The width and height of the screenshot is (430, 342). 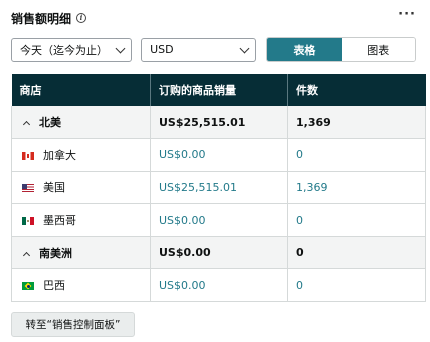 What do you see at coordinates (41, 18) in the screenshot?
I see `widget-title: 销售额明细` at bounding box center [41, 18].